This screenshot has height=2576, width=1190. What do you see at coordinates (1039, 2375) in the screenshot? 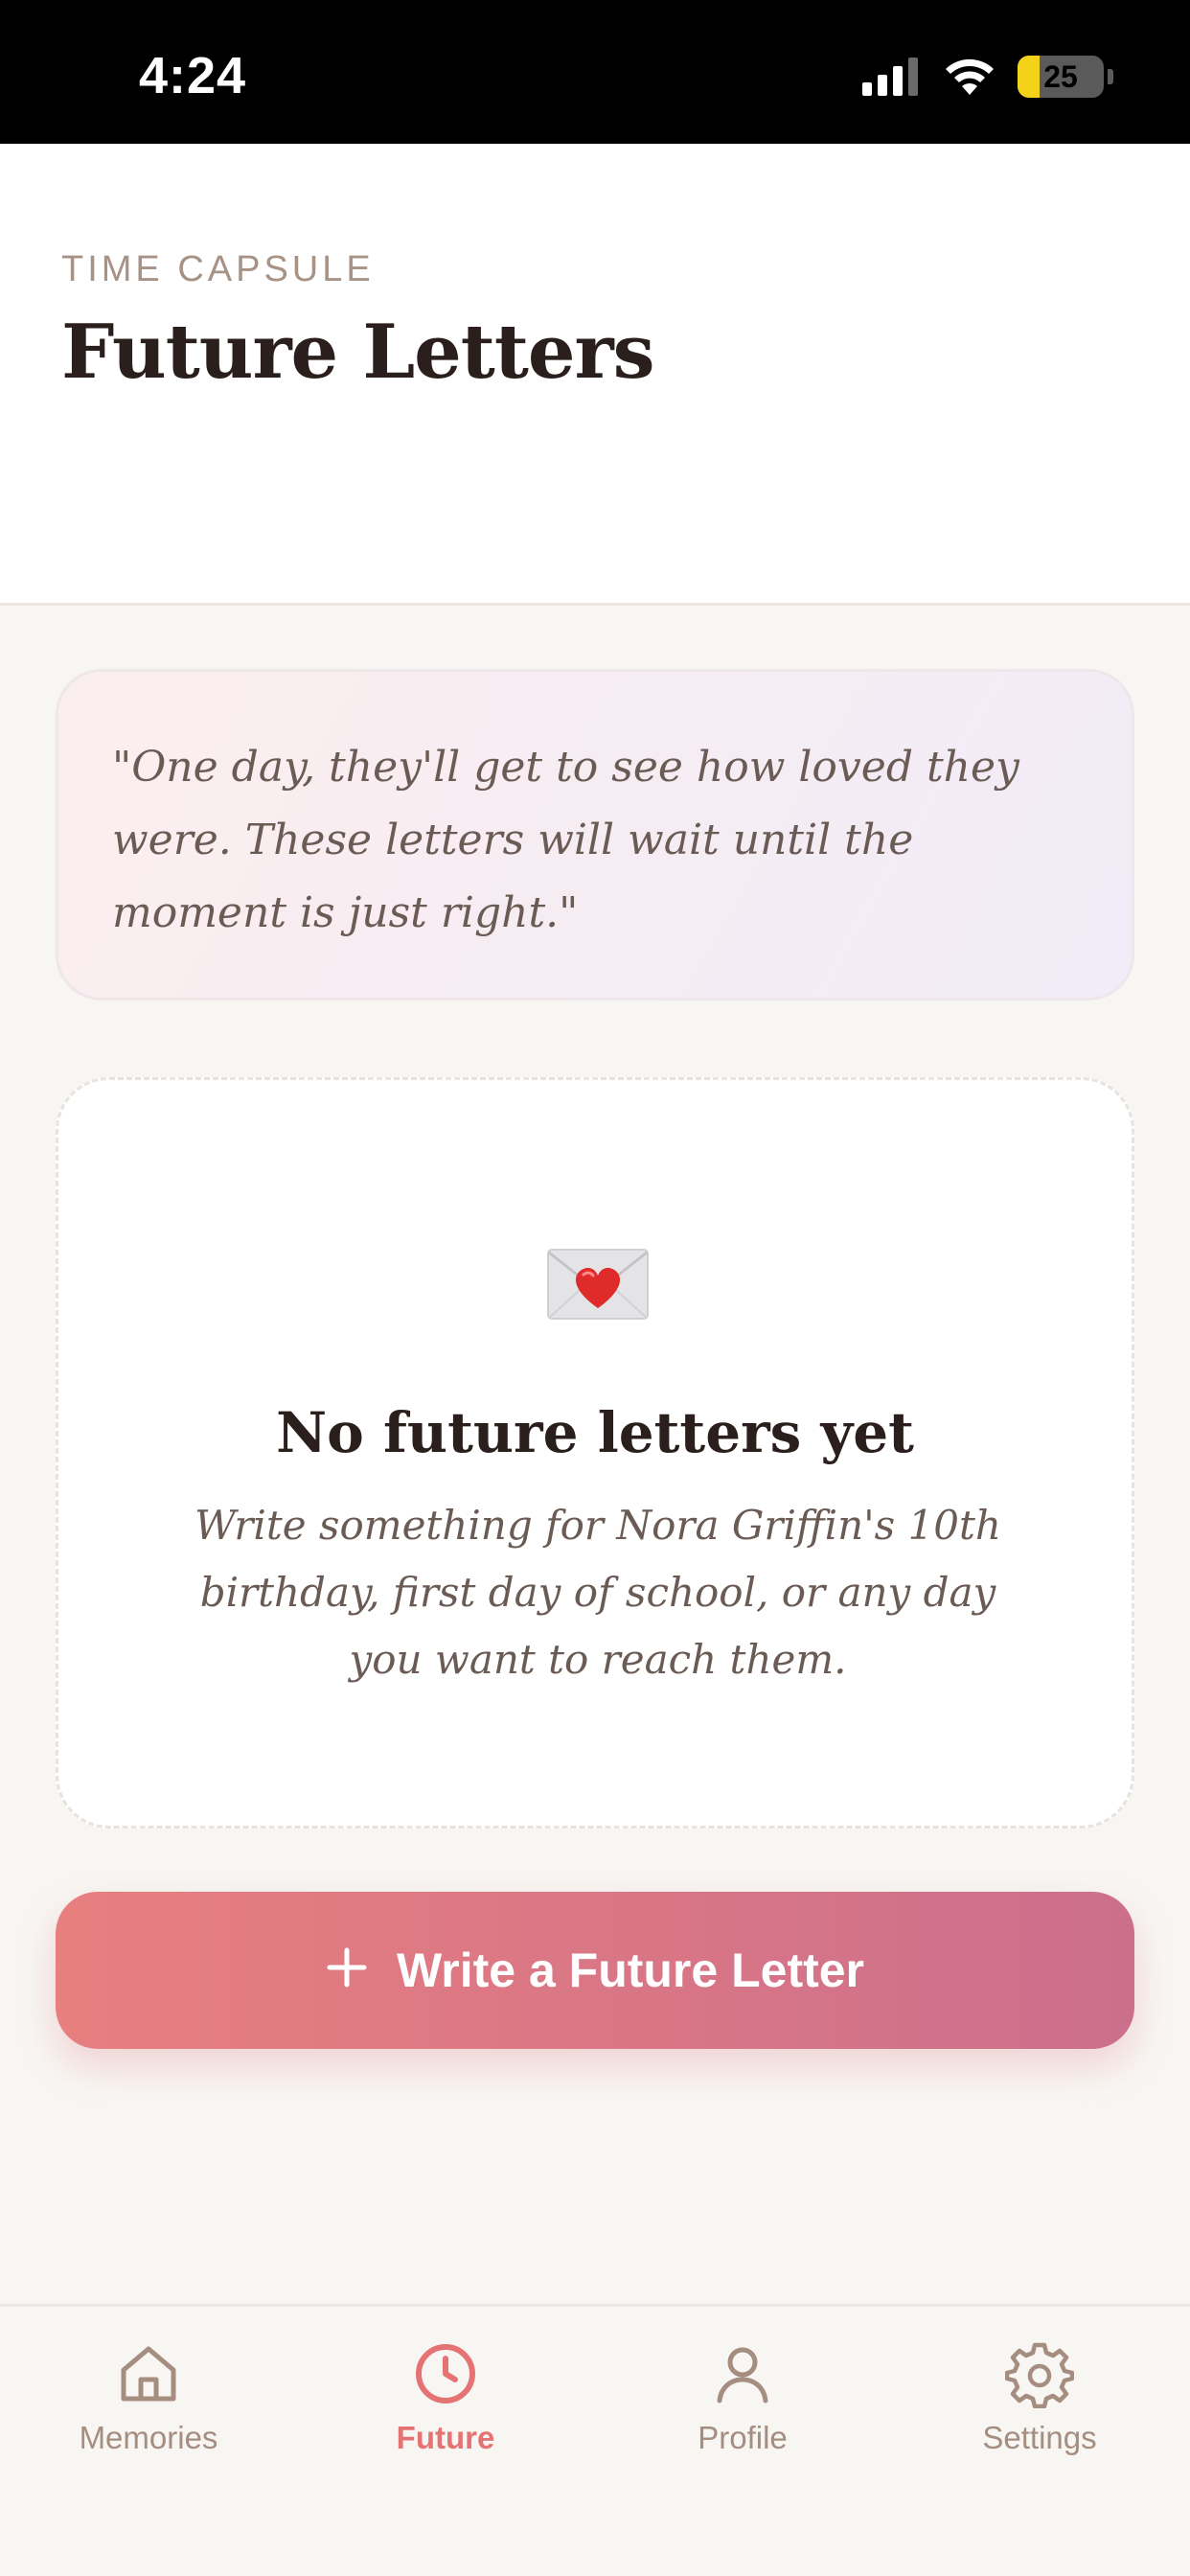
I see `gear-icon` at bounding box center [1039, 2375].